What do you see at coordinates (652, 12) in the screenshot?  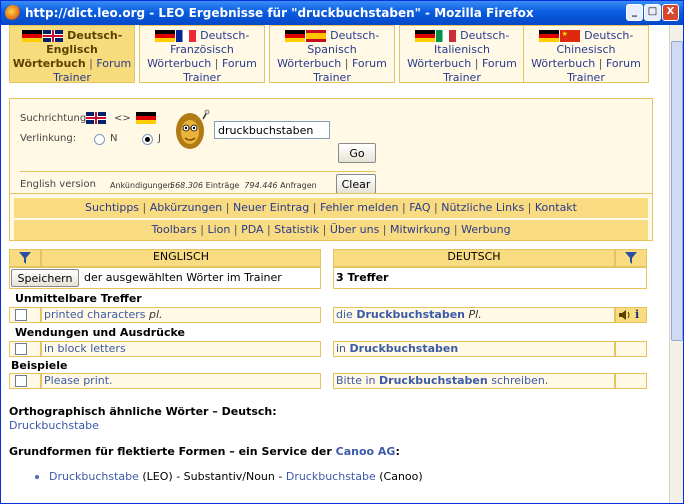 I see `maximize-button: □` at bounding box center [652, 12].